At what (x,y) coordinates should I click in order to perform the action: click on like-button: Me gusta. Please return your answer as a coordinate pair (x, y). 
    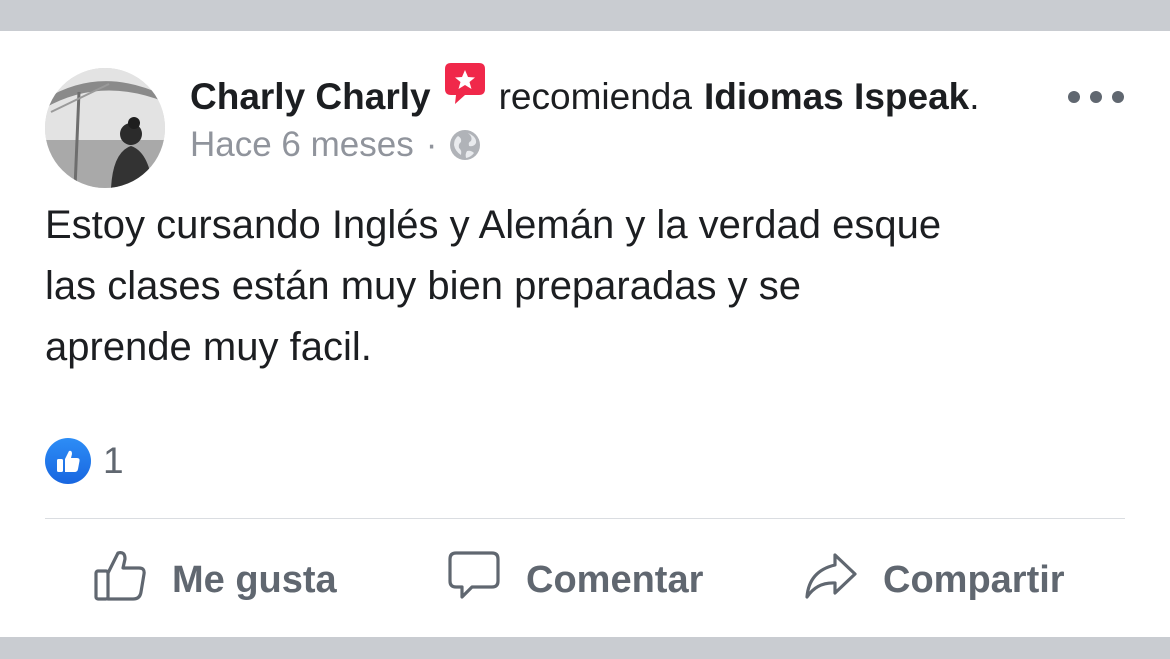
    Looking at the image, I should click on (214, 580).